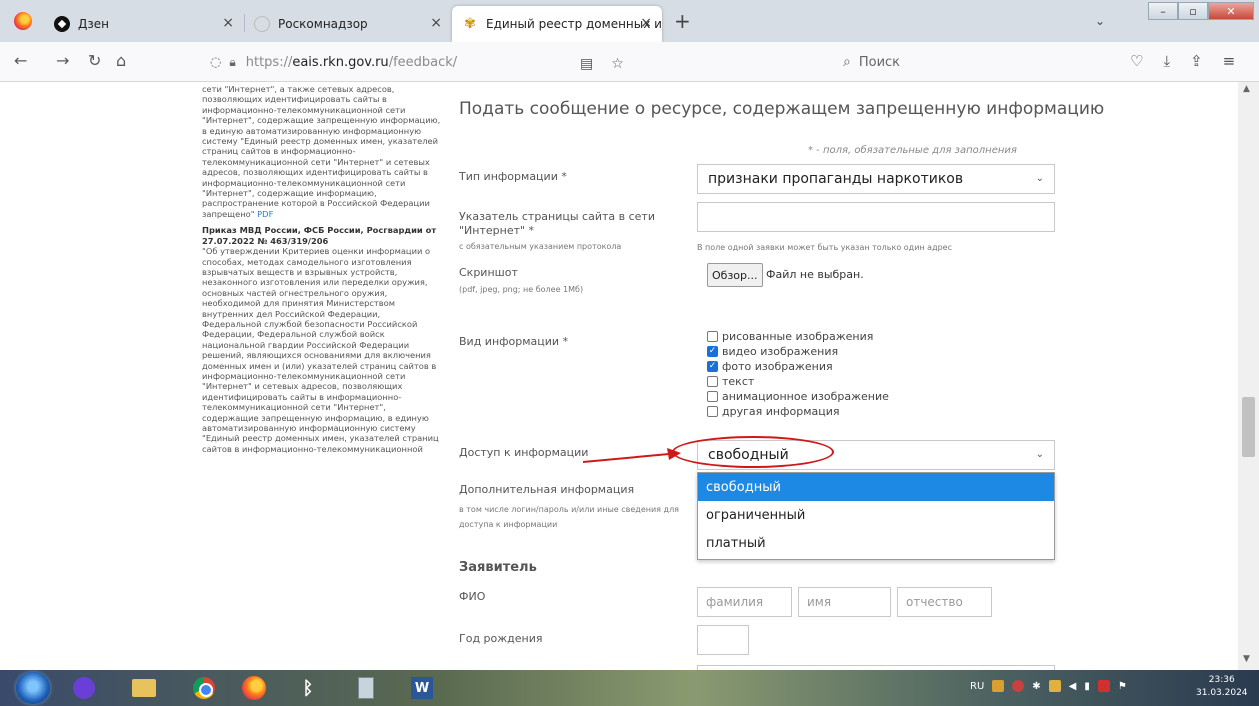 Image resolution: width=1259 pixels, height=706 pixels. I want to click on maximize-button: ▫, so click(1193, 11).